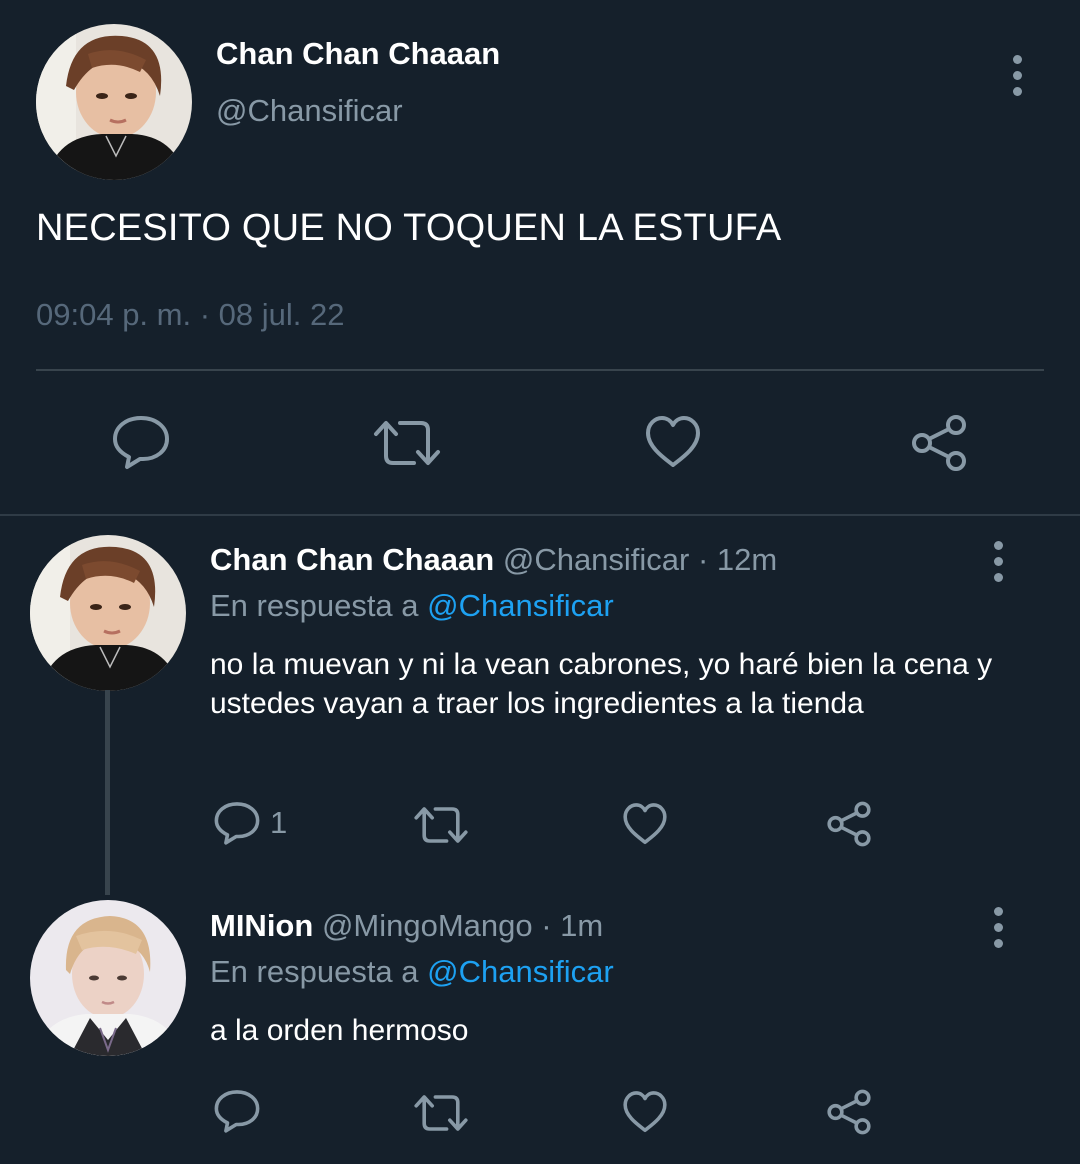 The height and width of the screenshot is (1164, 1080). I want to click on divider, so click(540, 370).